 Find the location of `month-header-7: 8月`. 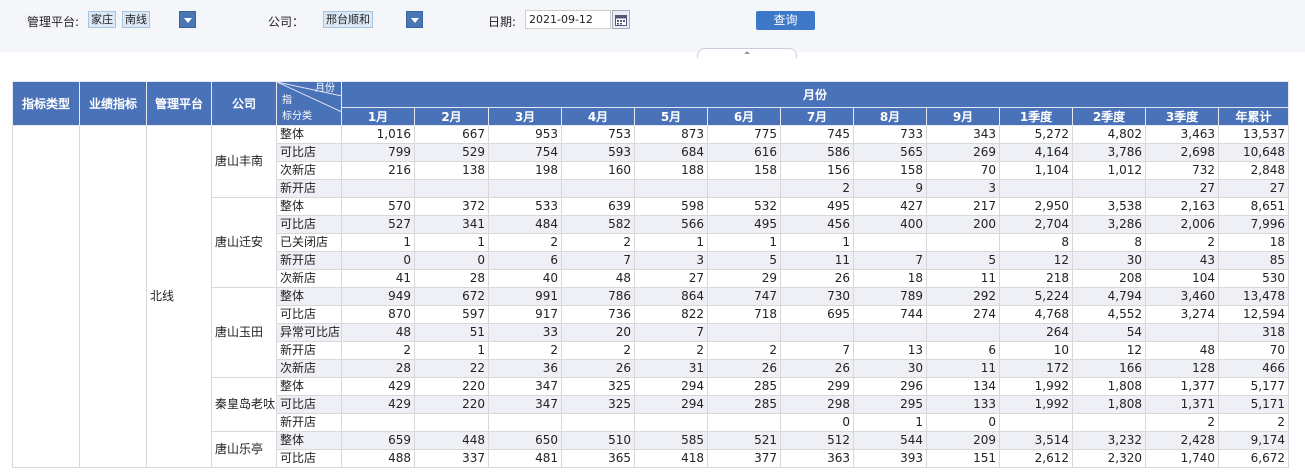

month-header-7: 8月 is located at coordinates (890, 116).